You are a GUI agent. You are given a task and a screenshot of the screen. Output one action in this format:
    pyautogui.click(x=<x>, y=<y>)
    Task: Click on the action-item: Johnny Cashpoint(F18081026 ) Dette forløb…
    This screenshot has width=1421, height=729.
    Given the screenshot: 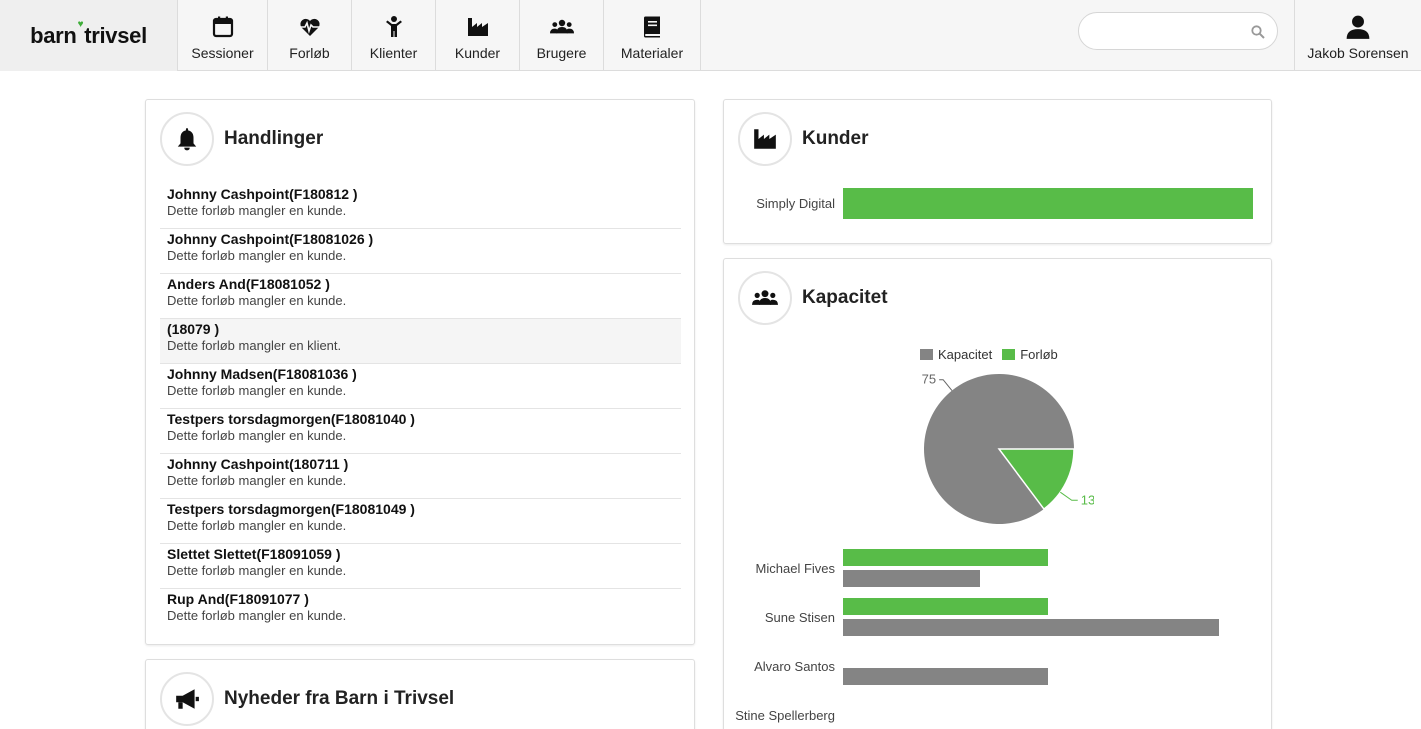 What is the action you would take?
    pyautogui.click(x=420, y=251)
    